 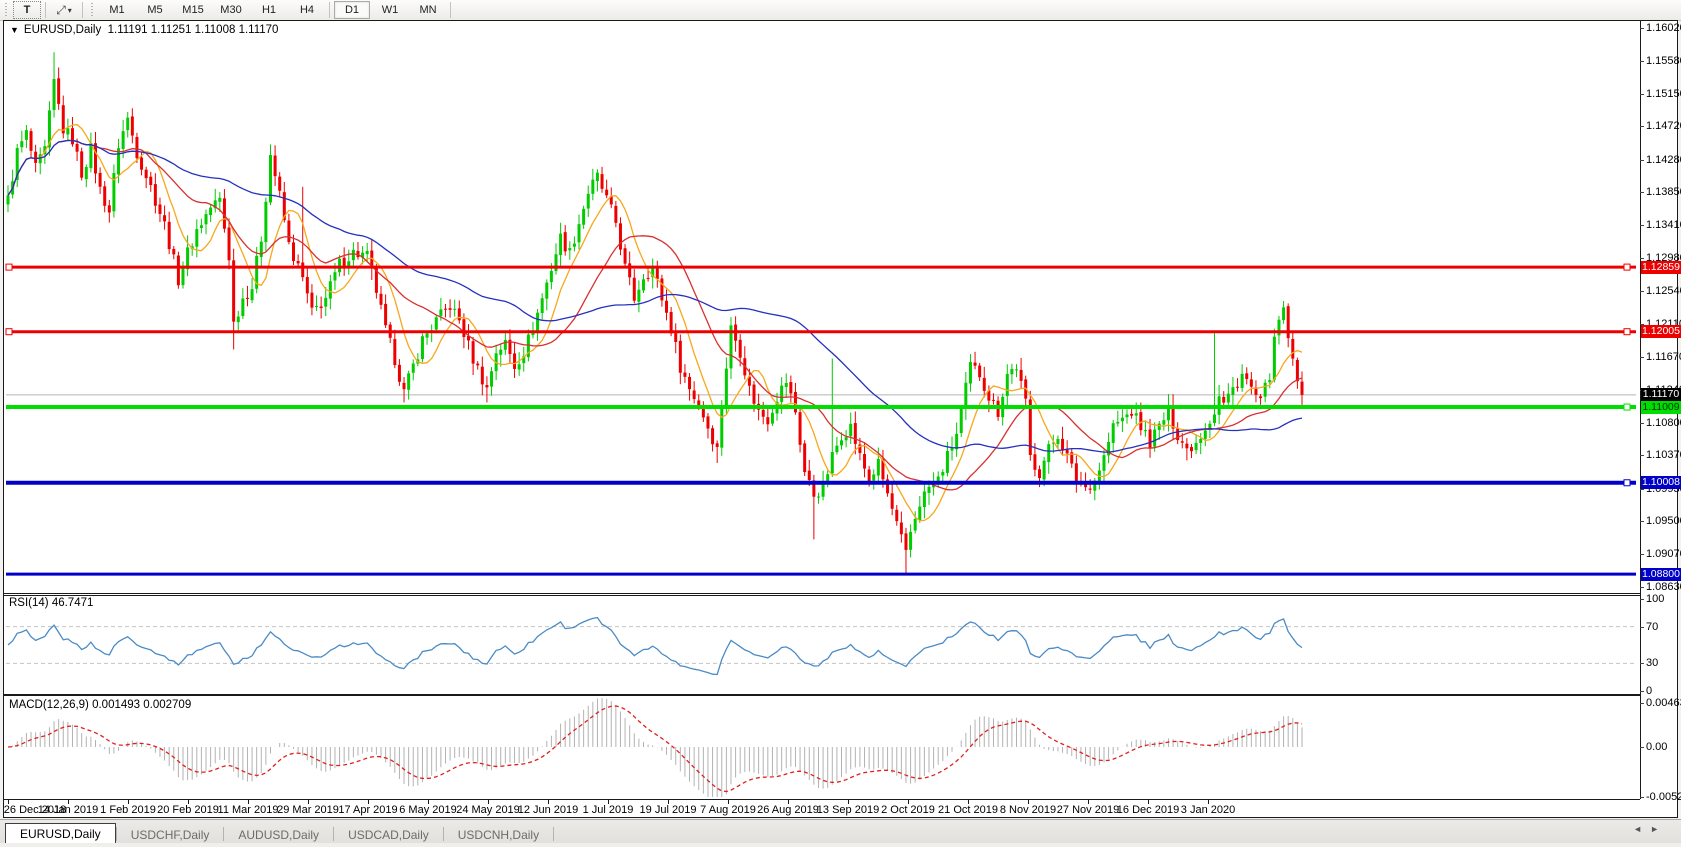 What do you see at coordinates (269, 10) in the screenshot?
I see `timeframe-button-h1: H1` at bounding box center [269, 10].